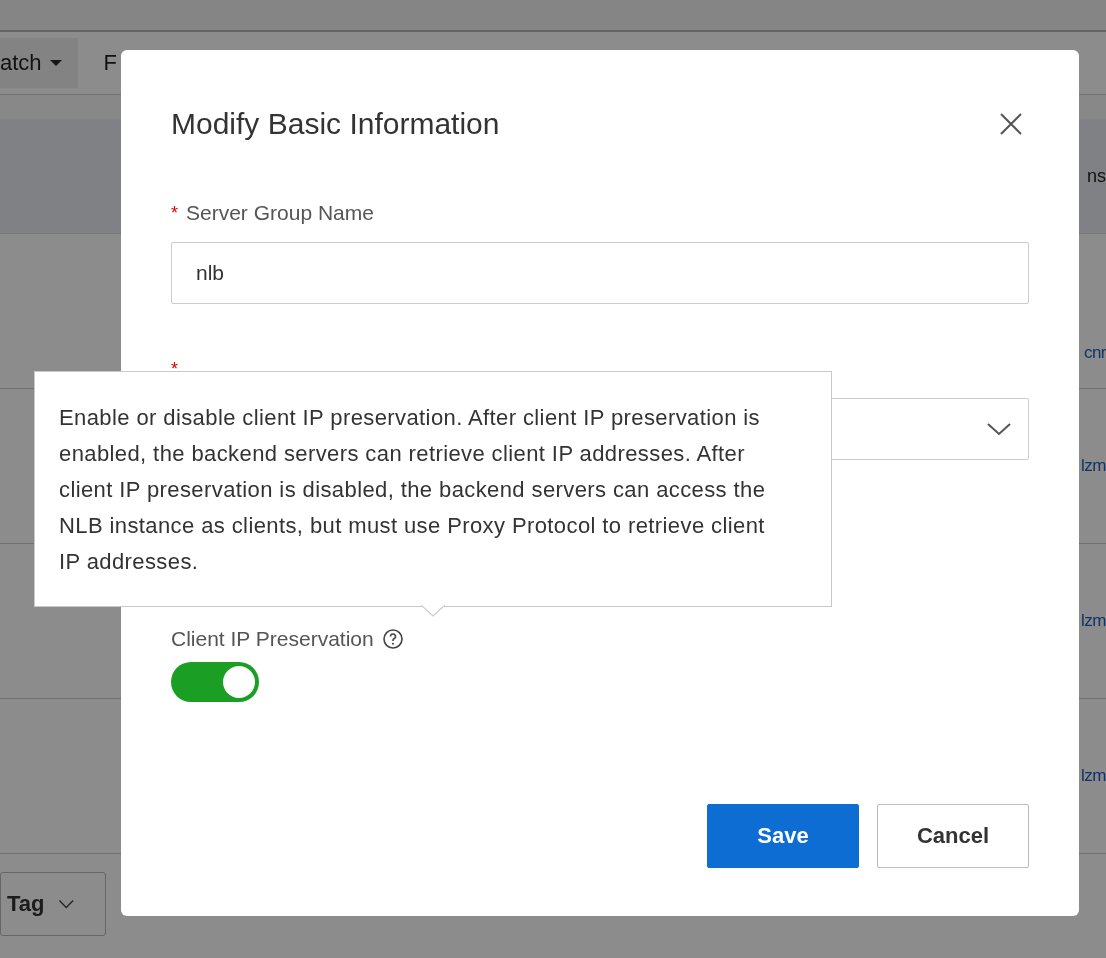 The height and width of the screenshot is (958, 1106). I want to click on field-label: Client IP Preservation, so click(272, 639).